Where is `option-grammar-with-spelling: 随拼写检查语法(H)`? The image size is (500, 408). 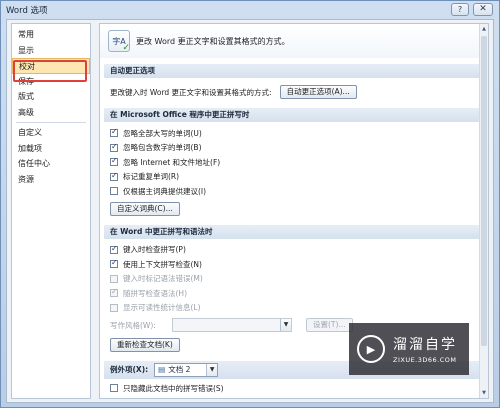 option-grammar-with-spelling: 随拼写检查语法(H) is located at coordinates (294, 293).